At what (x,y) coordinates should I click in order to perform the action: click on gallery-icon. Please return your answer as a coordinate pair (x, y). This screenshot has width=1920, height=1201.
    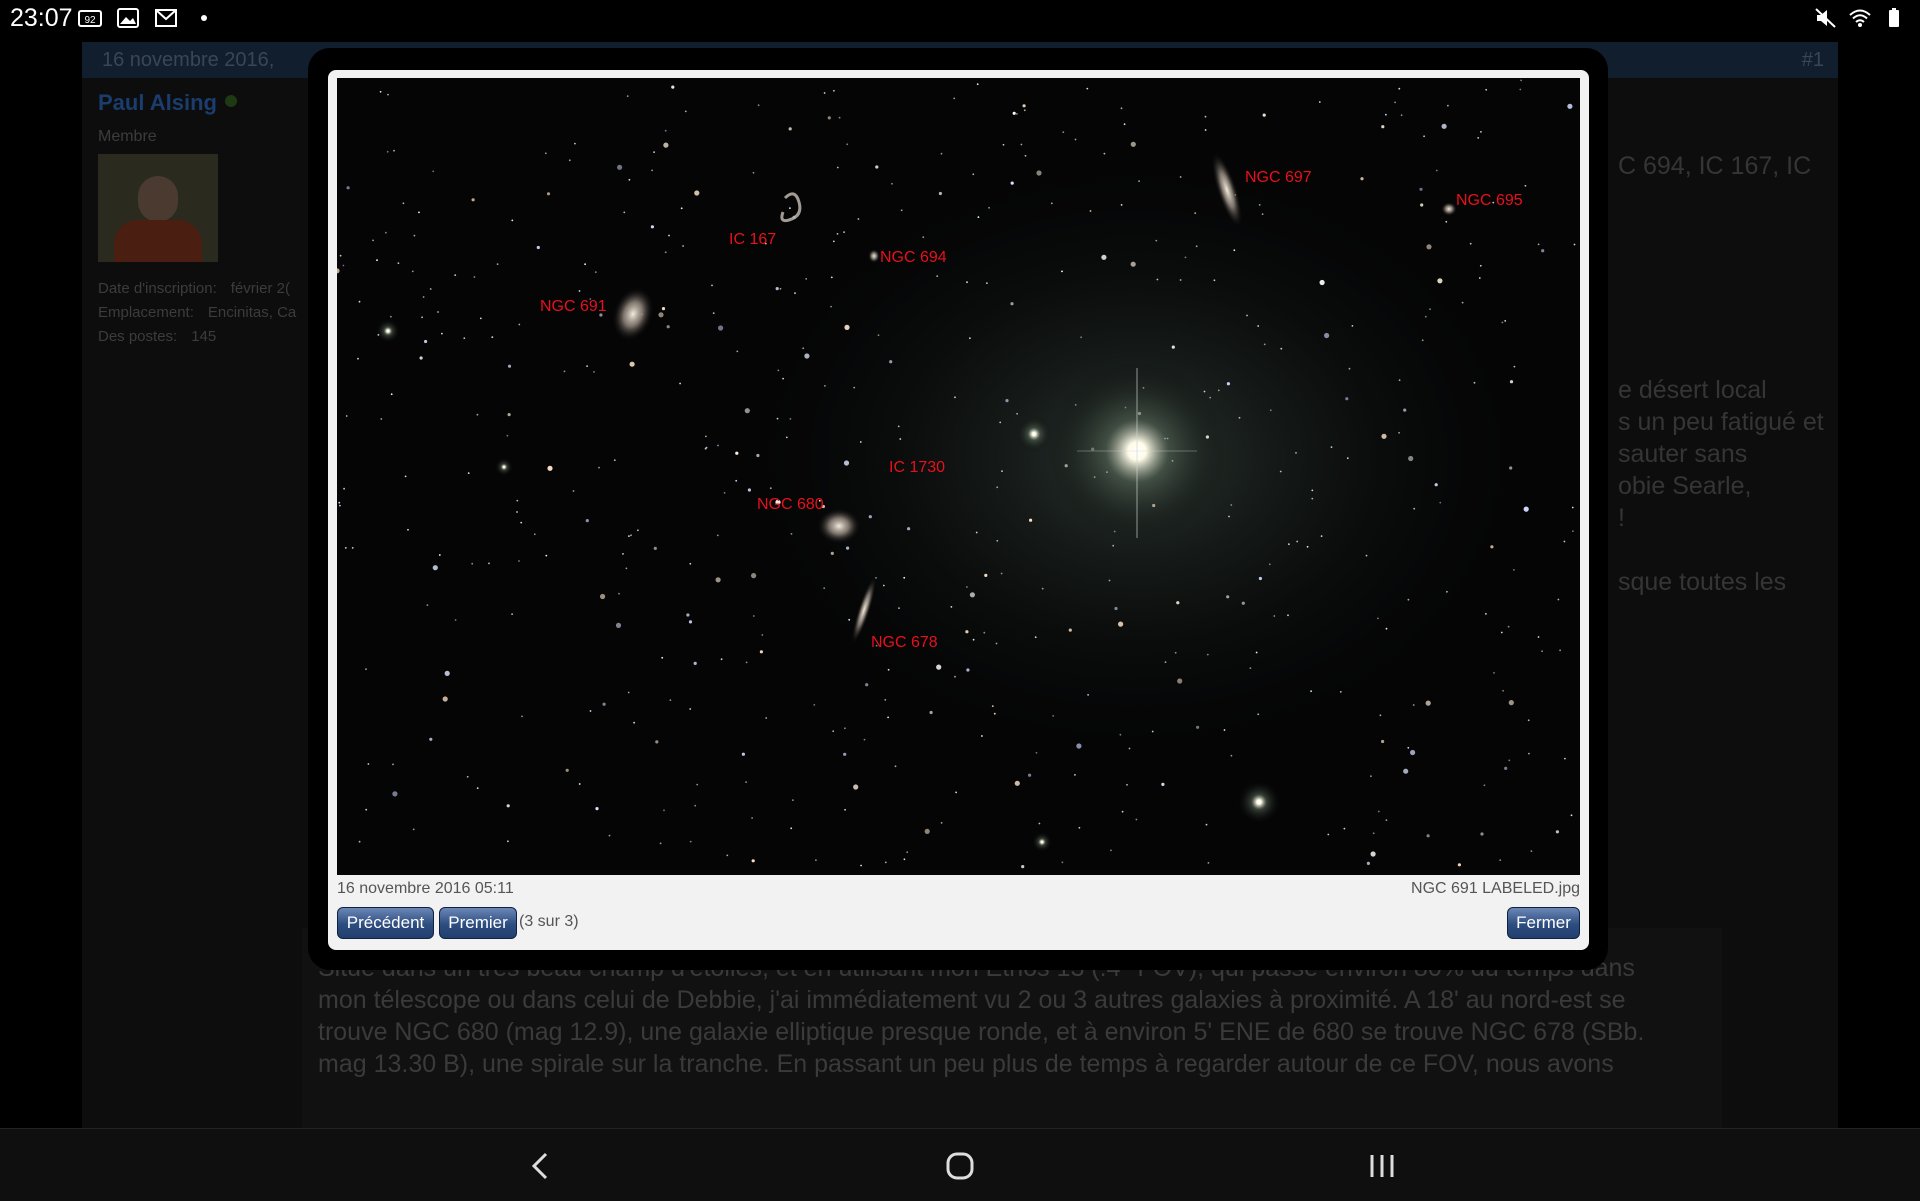
    Looking at the image, I should click on (128, 18).